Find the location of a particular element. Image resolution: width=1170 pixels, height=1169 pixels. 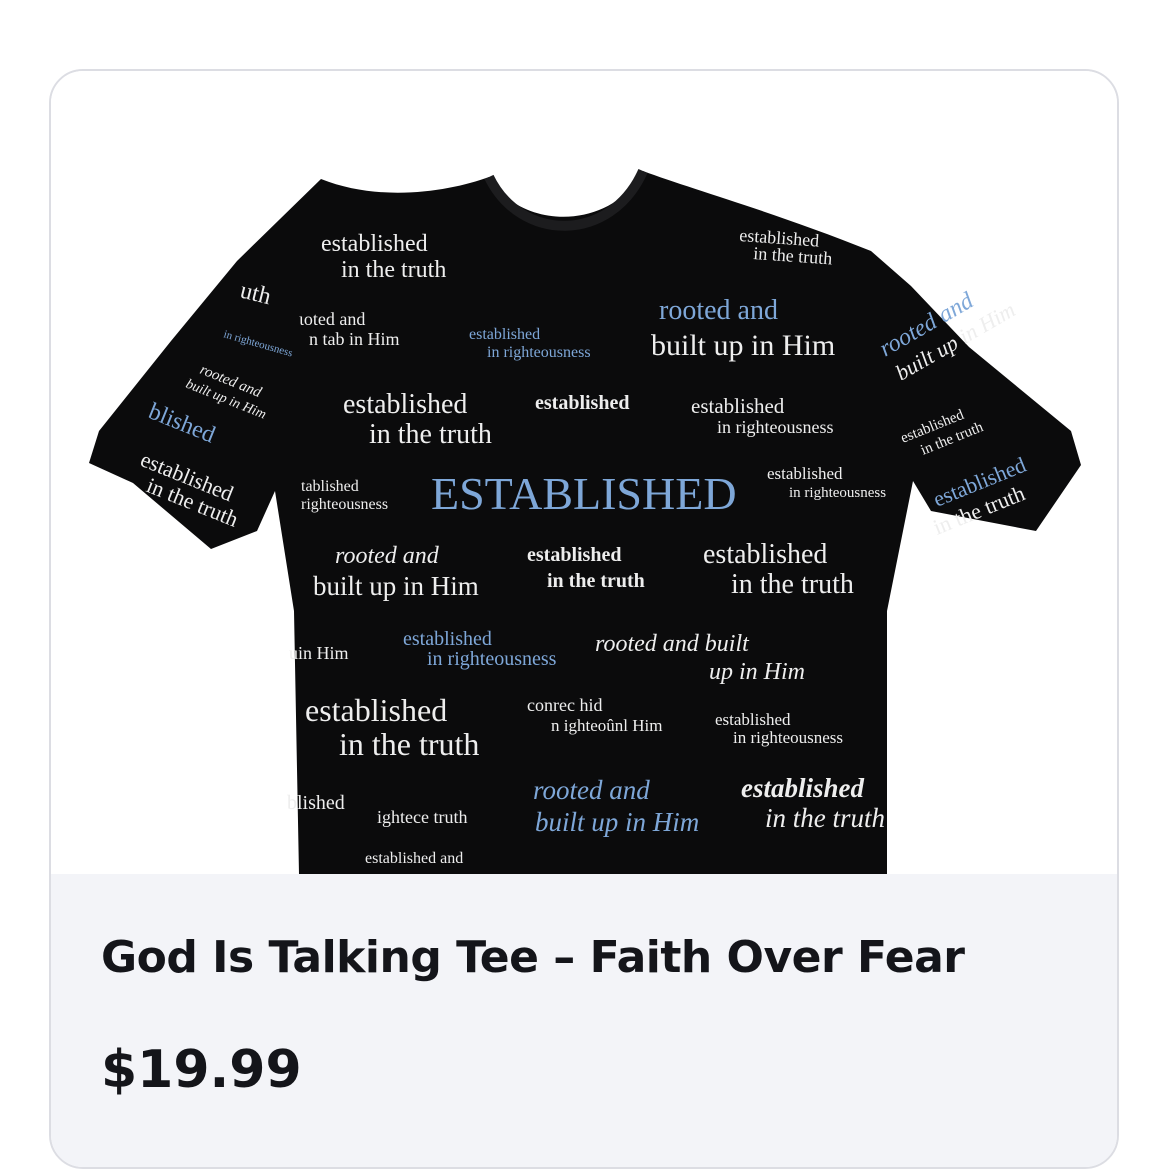

product-price: $19.99 is located at coordinates (201, 1070).